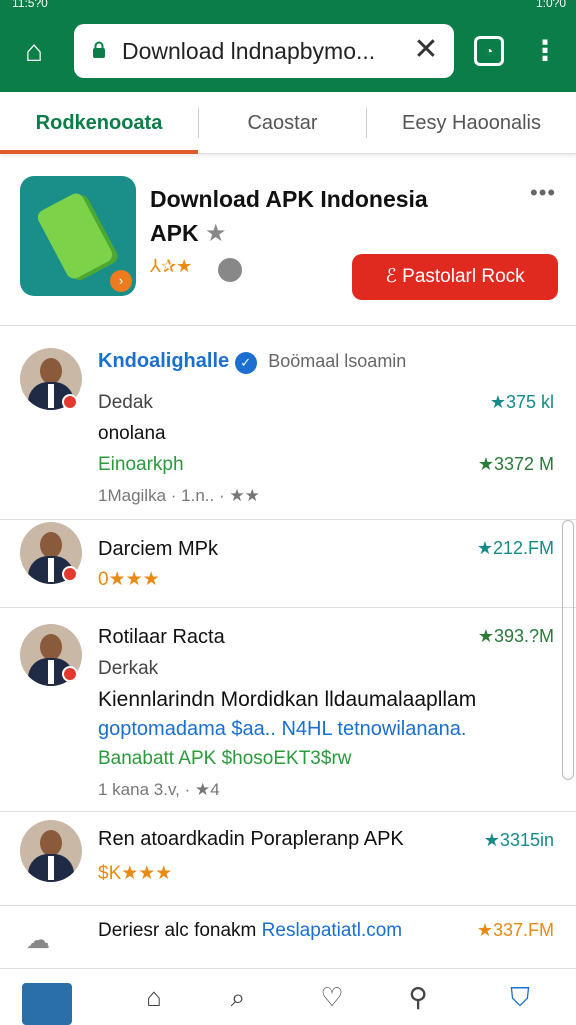  I want to click on review-author: Kndoalighalle ✓ Boömaal lsoamin, so click(252, 362).